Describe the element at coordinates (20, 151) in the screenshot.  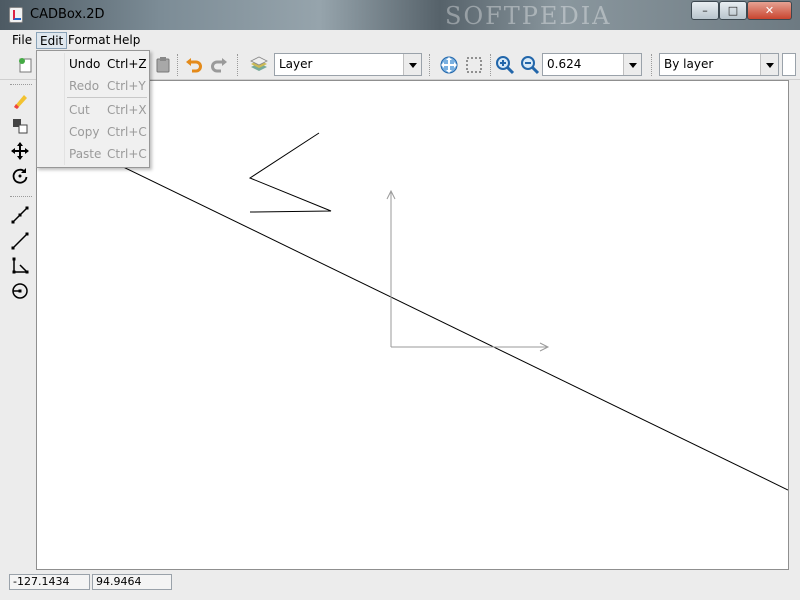
I see `move-icon` at that location.